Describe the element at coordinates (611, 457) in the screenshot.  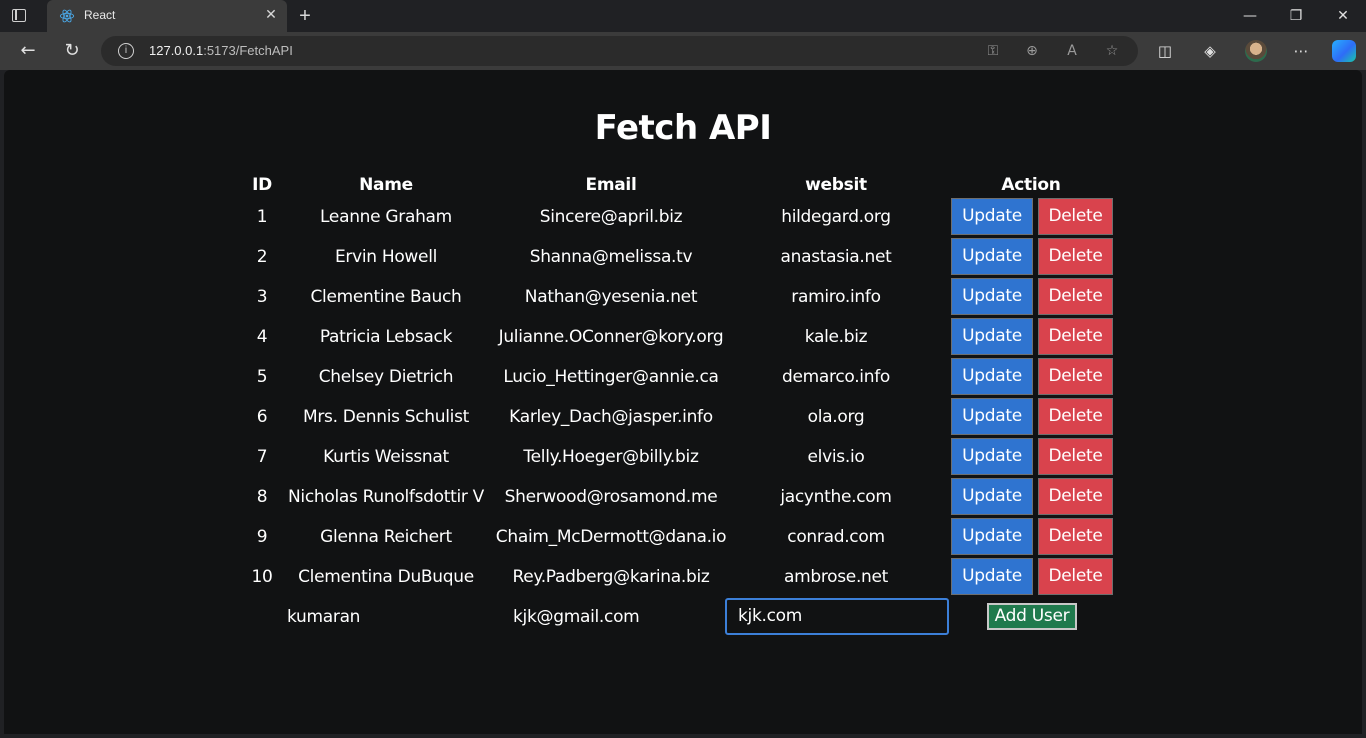
I see `cell-email: Telly.Hoeger@billy.biz` at that location.